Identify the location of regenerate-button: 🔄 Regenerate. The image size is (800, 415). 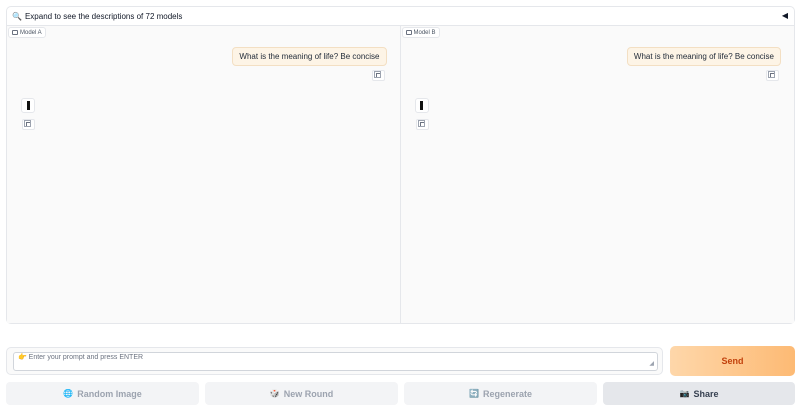
(500, 393).